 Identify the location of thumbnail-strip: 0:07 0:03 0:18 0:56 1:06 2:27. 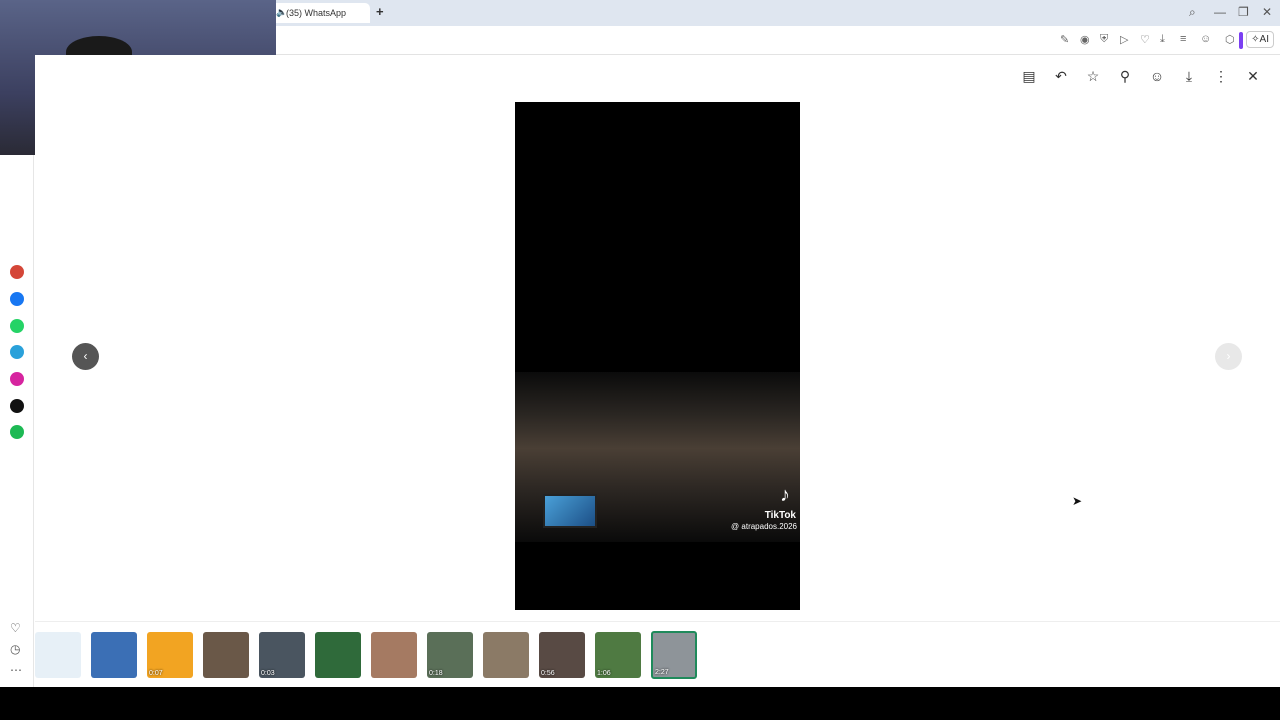
(657, 654).